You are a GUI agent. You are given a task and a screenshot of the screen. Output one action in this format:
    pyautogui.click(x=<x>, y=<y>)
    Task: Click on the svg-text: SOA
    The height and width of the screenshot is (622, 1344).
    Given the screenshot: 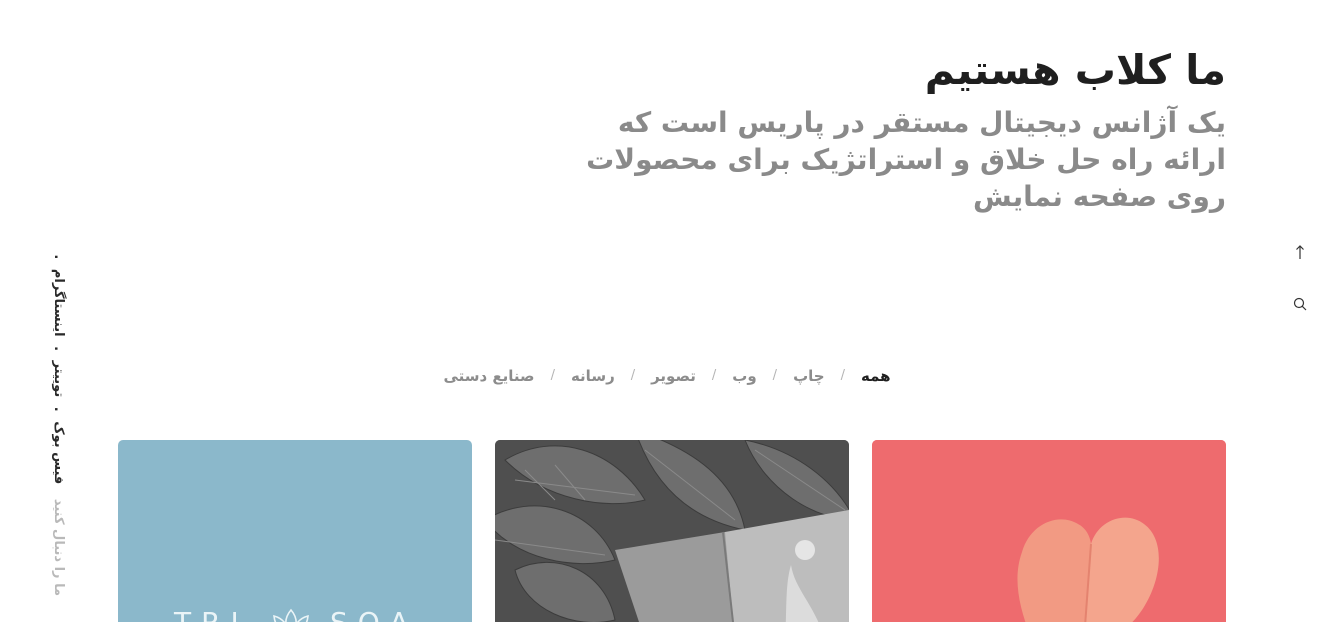 What is the action you would take?
    pyautogui.click(x=374, y=614)
    